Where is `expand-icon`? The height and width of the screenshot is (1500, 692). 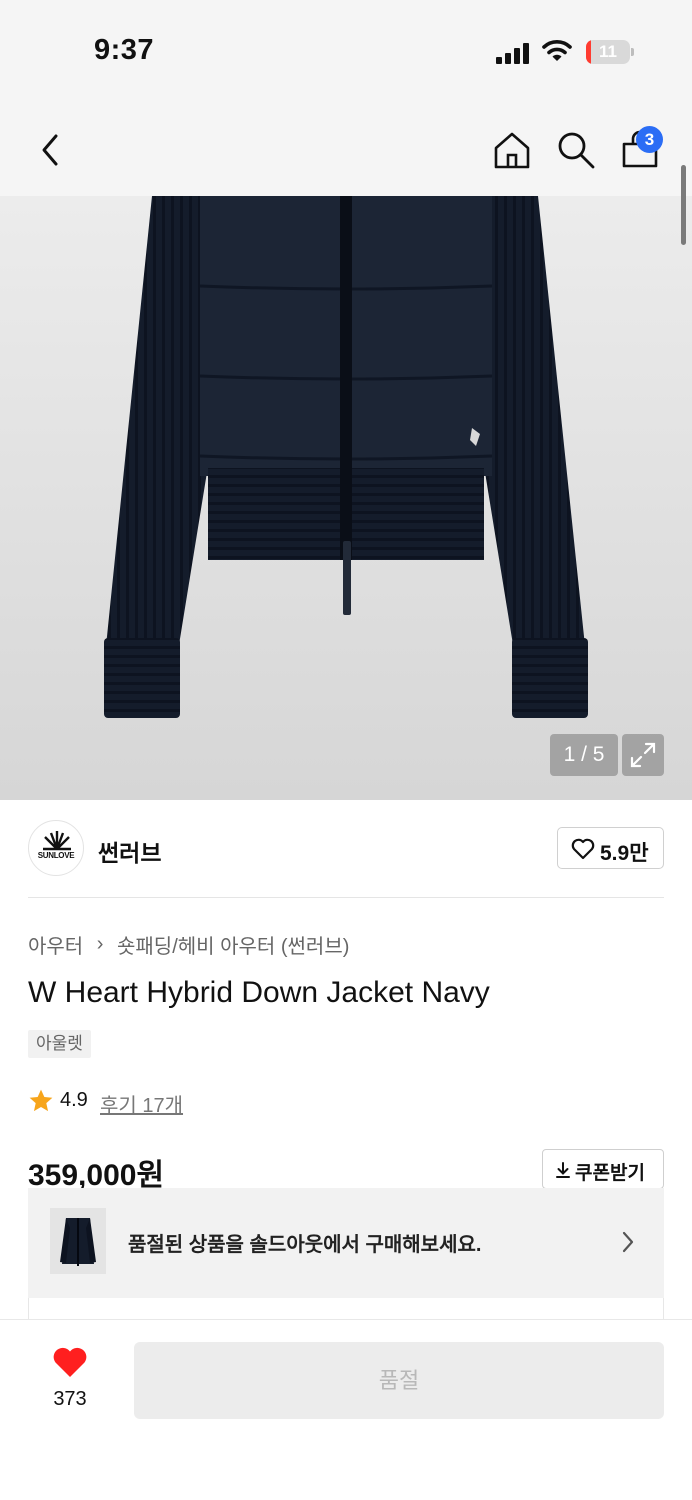
expand-icon is located at coordinates (643, 755).